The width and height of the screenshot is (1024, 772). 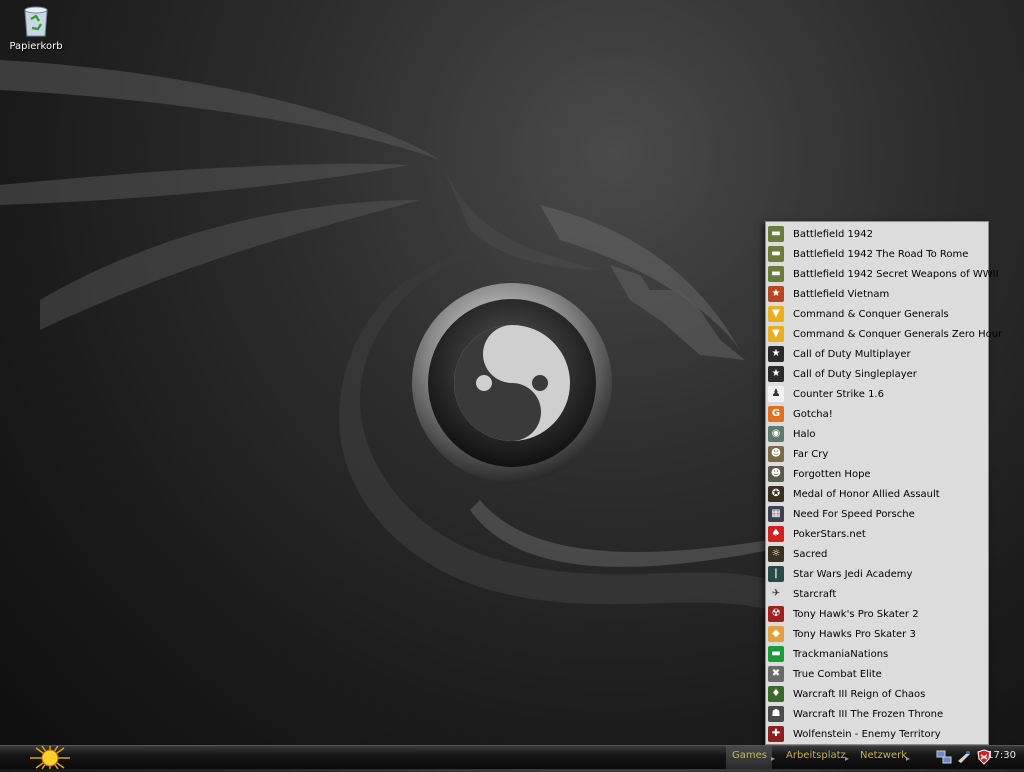 What do you see at coordinates (976, 757) in the screenshot?
I see `system-tray: 17:30` at bounding box center [976, 757].